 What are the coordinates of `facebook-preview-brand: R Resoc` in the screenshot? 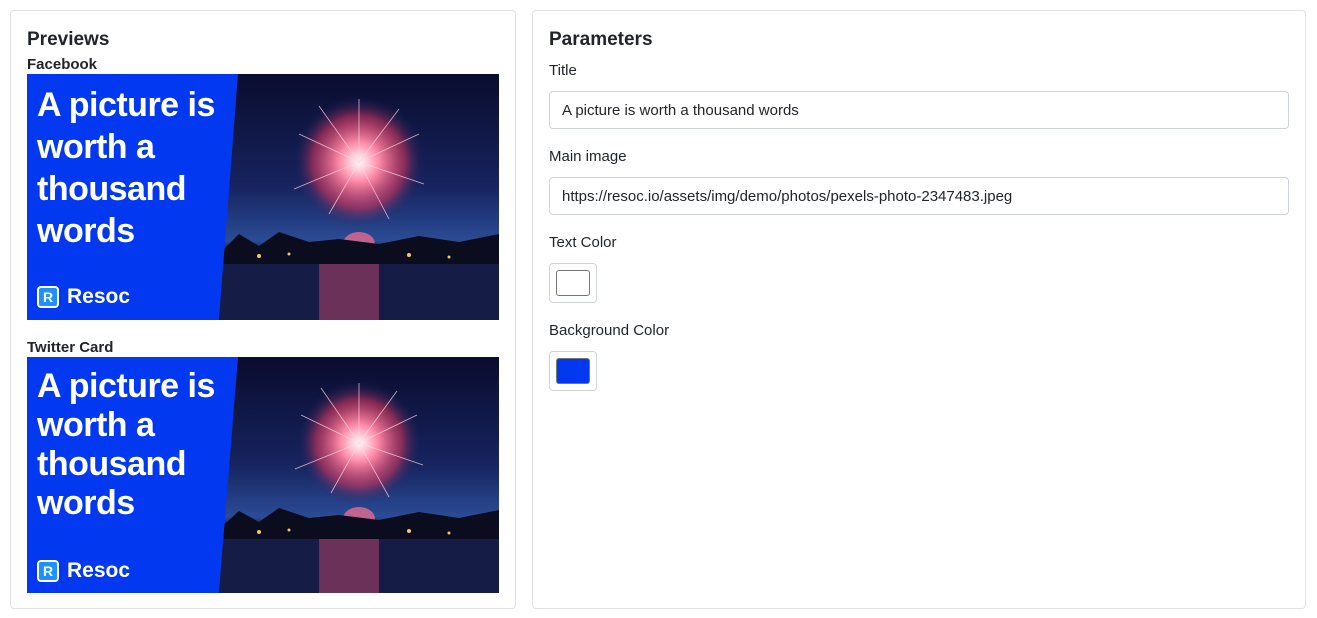 It's located at (83, 297).